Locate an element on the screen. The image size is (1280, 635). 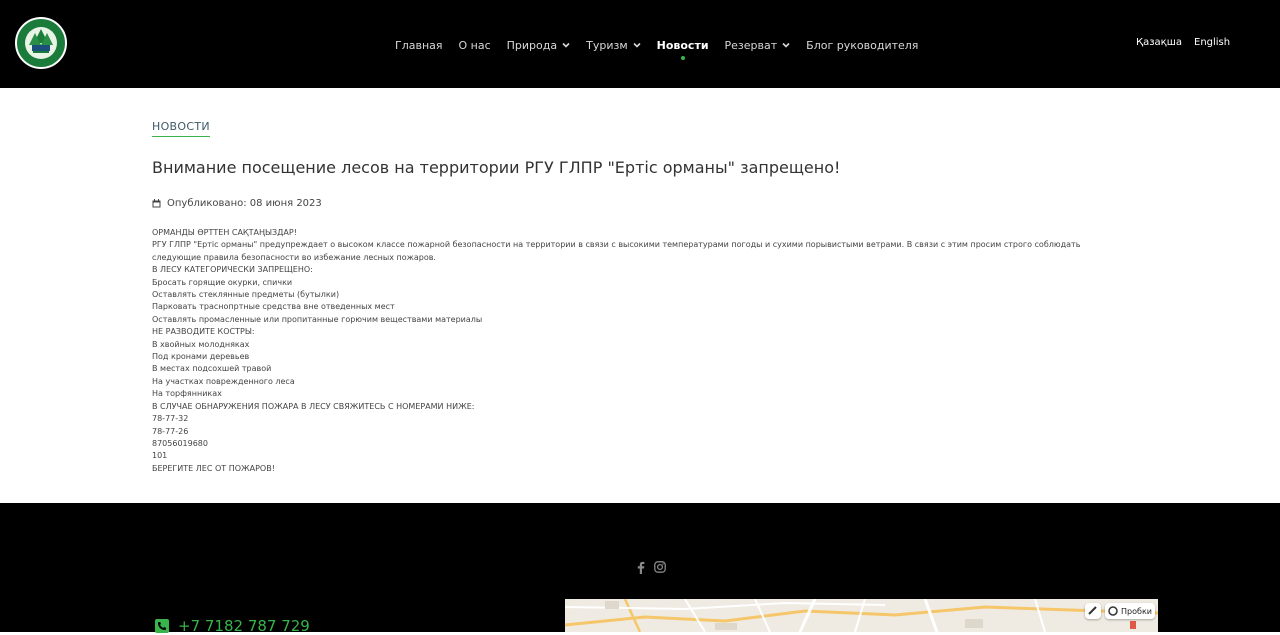
active-indicator is located at coordinates (682, 57).